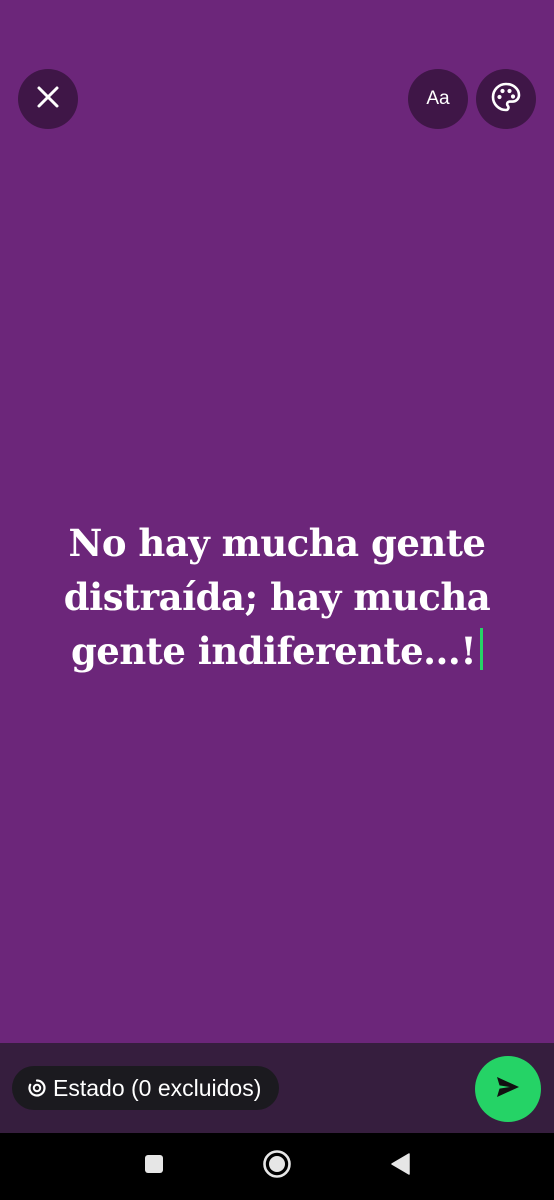 The width and height of the screenshot is (554, 1200). What do you see at coordinates (157, 1087) in the screenshot?
I see `audience-label: Estado (0 excluidos)` at bounding box center [157, 1087].